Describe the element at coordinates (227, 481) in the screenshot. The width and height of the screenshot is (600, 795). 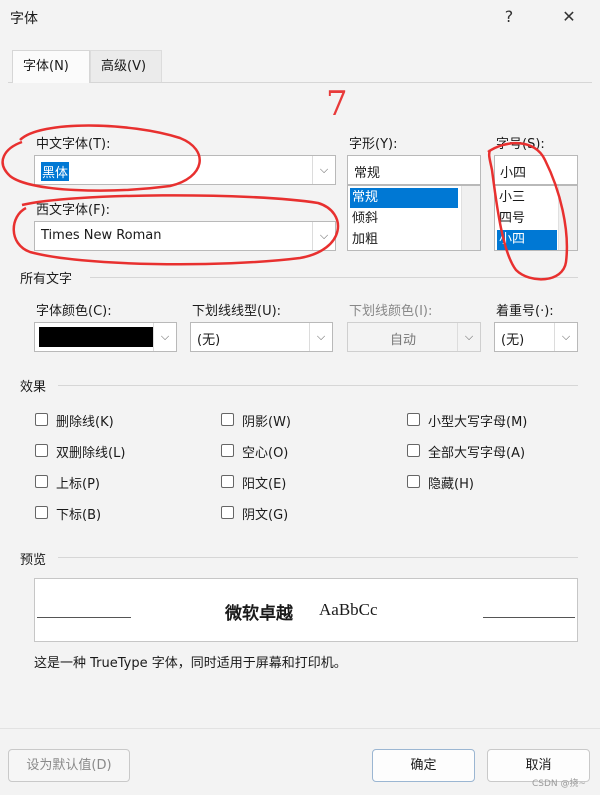
I see `emboss-checkbox` at that location.